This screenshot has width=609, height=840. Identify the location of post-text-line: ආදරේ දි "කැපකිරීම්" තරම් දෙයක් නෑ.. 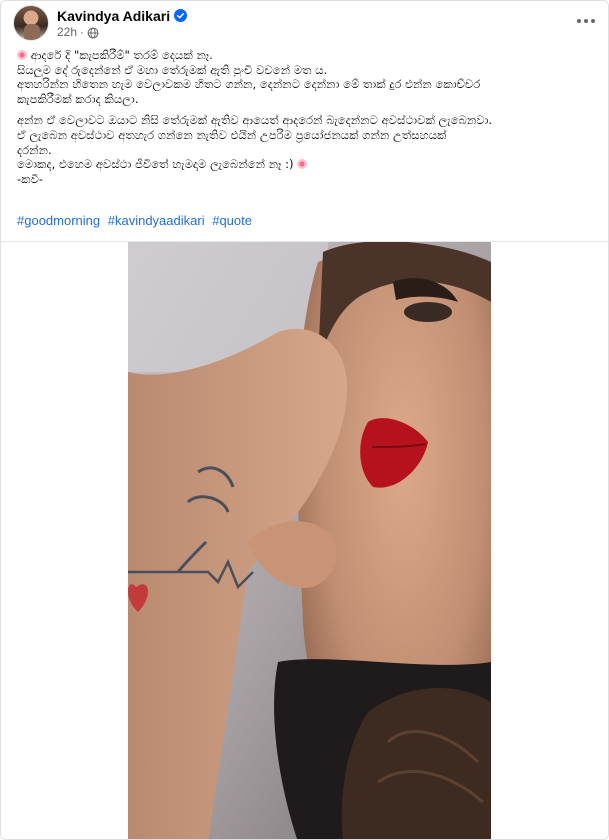
(307, 55).